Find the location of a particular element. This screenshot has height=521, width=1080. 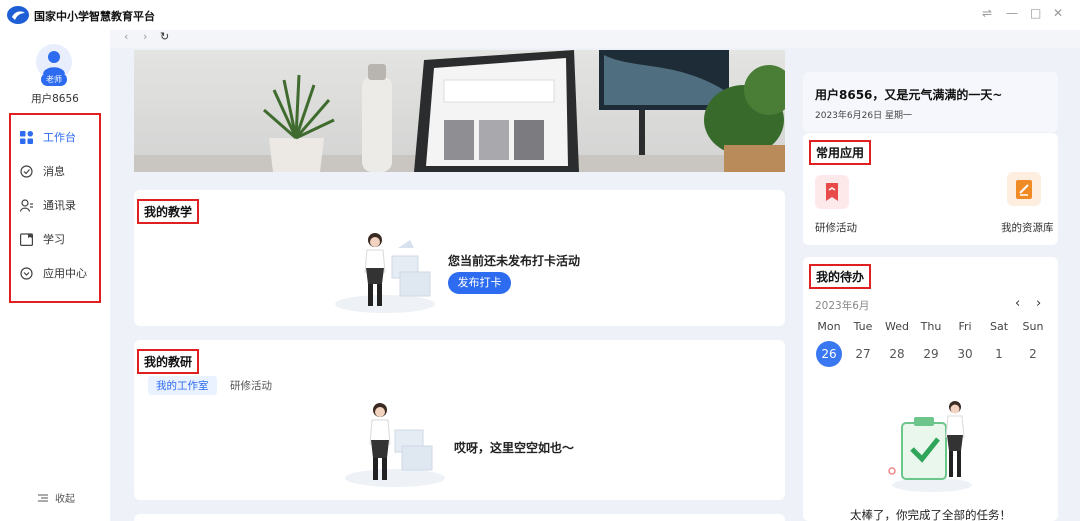

message-check-icon is located at coordinates (26, 171).